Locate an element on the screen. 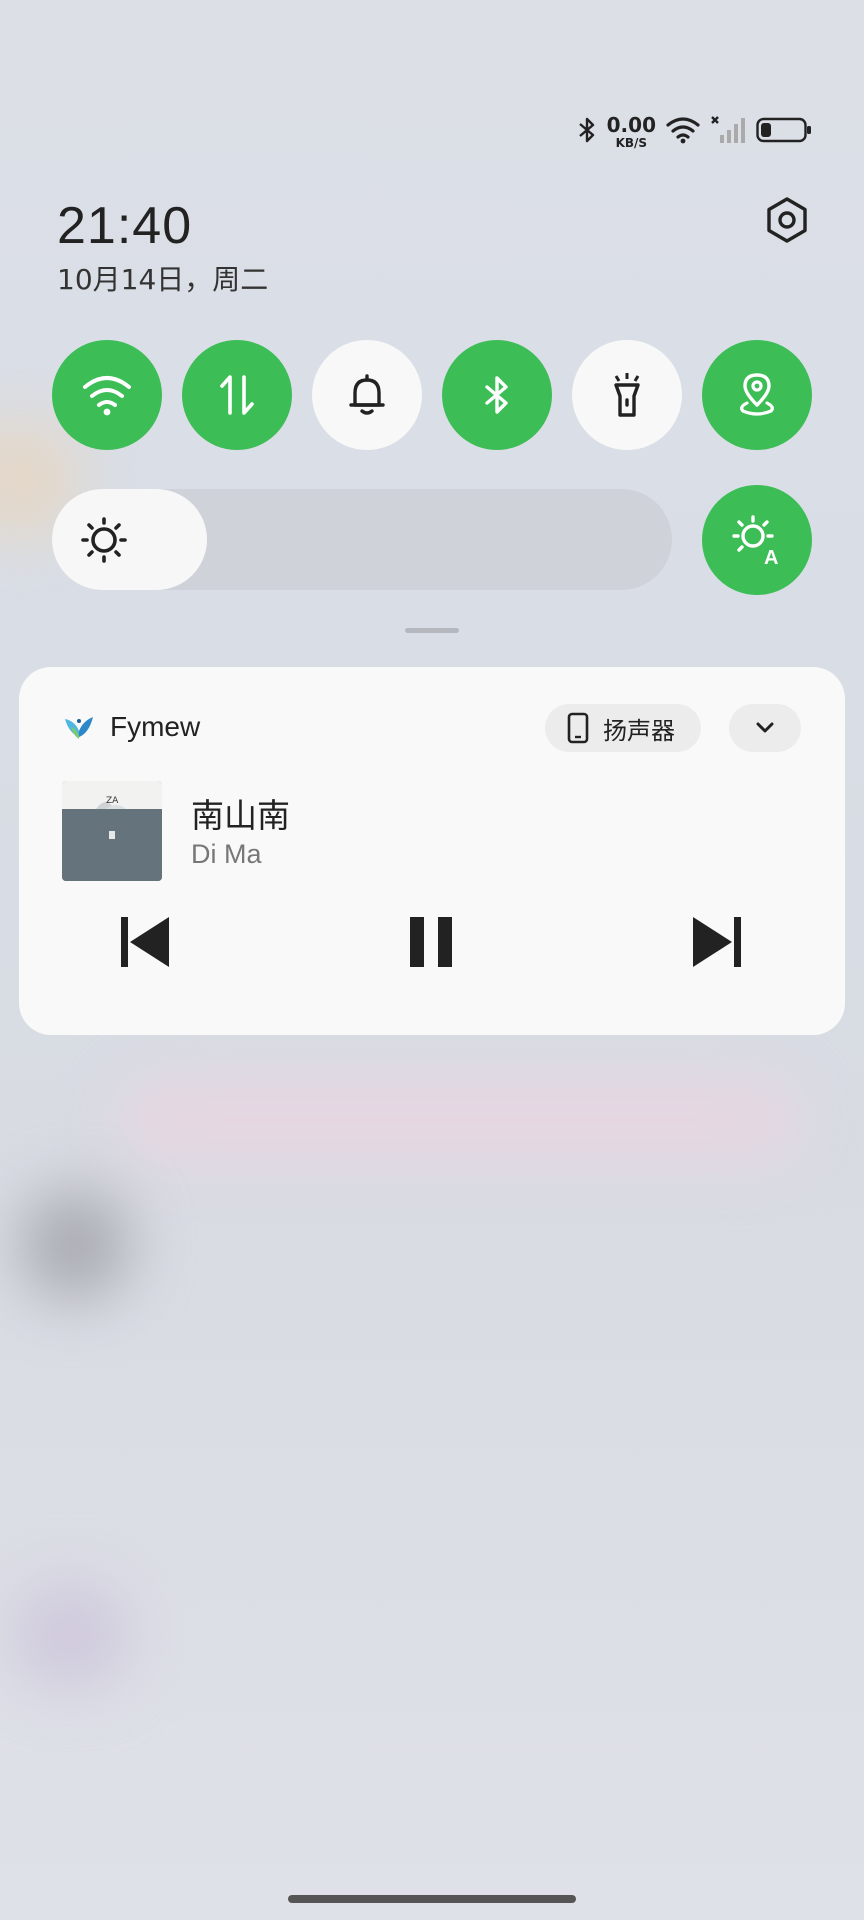  phone-icon is located at coordinates (578, 728).